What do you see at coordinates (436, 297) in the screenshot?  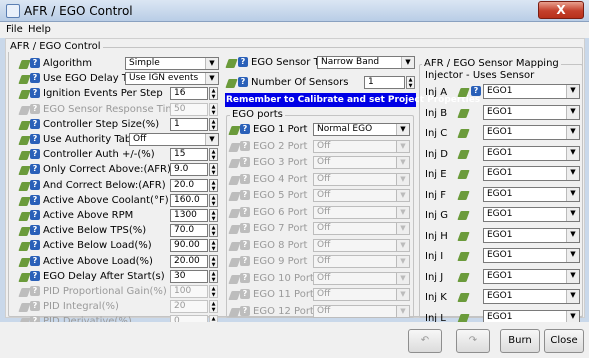 I see `injector-label: Inj K` at bounding box center [436, 297].